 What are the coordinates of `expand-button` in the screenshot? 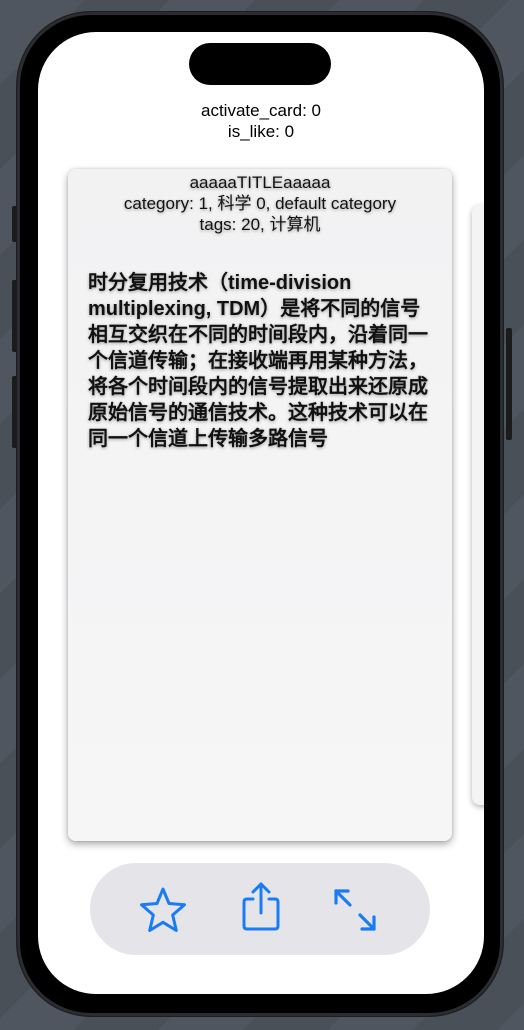 It's located at (355, 910).